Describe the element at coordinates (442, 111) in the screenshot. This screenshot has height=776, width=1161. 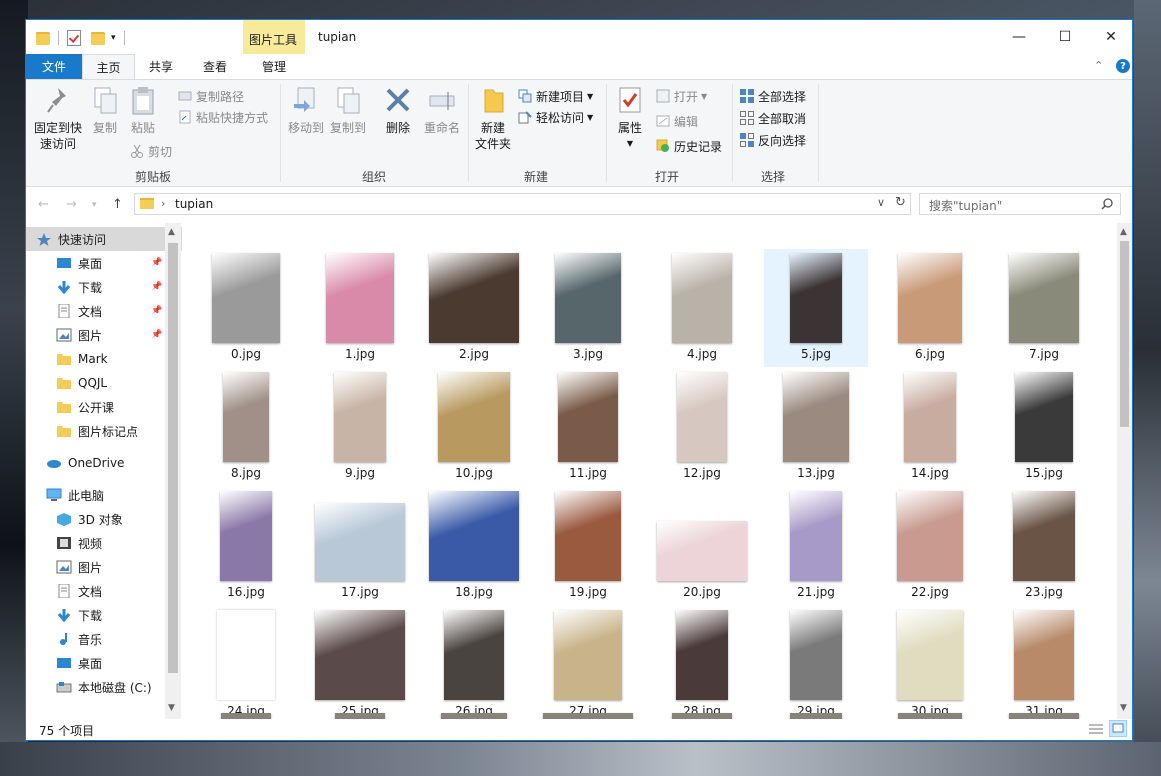
I see `rename-button: 重命名` at that location.